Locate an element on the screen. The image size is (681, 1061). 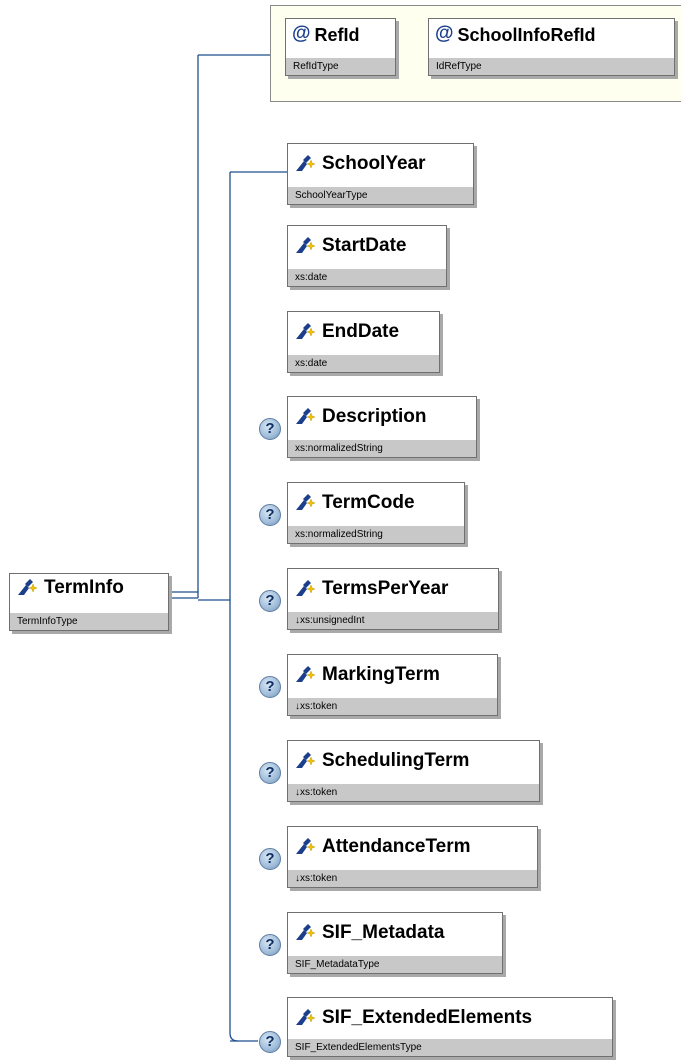
element-type: TermInfoType is located at coordinates (89, 621).